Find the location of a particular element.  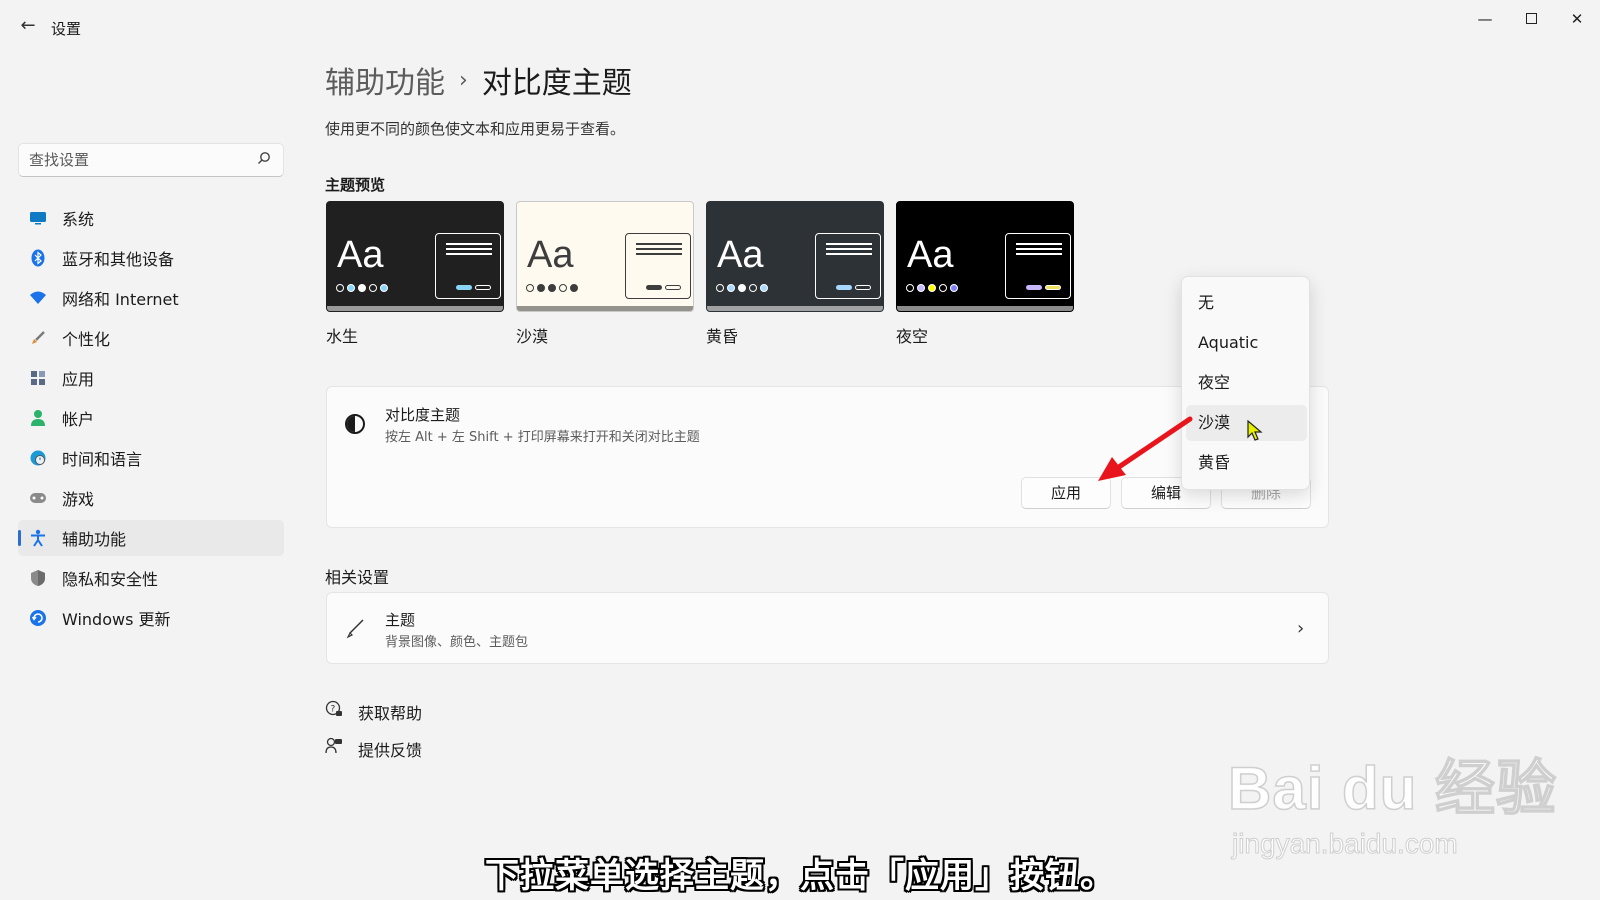

dropdown-option: 无 is located at coordinates (1246, 303).